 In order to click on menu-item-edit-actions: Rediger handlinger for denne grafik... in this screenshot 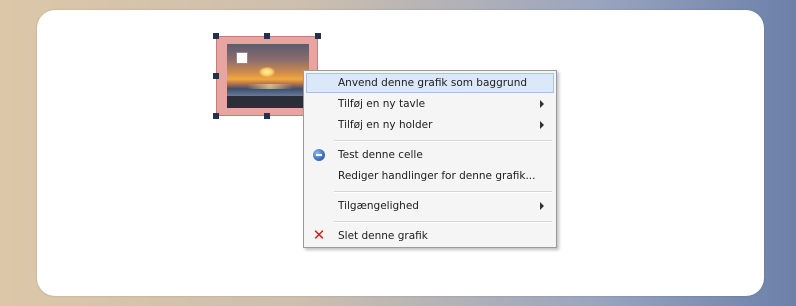, I will do `click(430, 176)`.